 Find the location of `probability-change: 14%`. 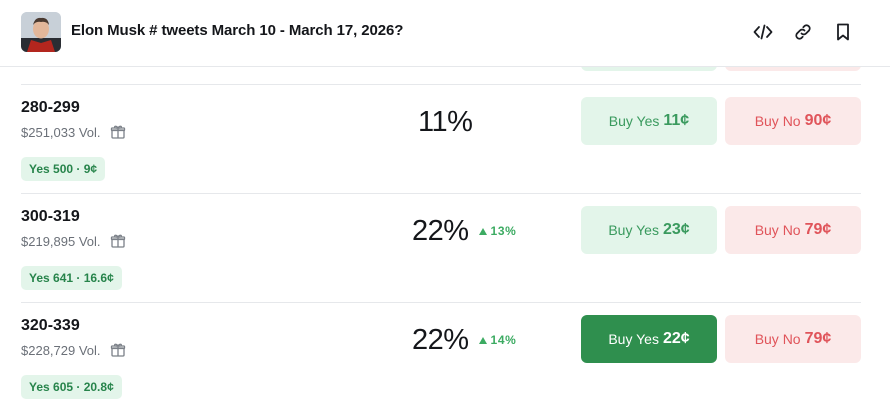

probability-change: 14% is located at coordinates (497, 340).